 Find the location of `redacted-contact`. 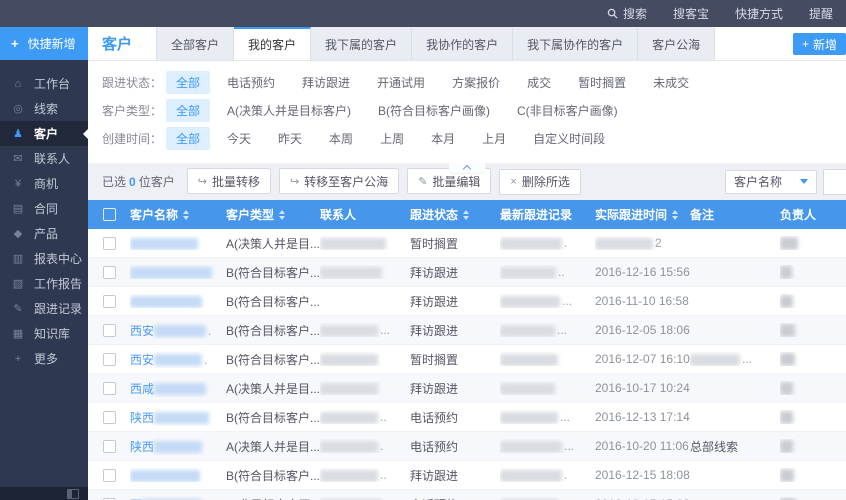

redacted-contact is located at coordinates (349, 330).